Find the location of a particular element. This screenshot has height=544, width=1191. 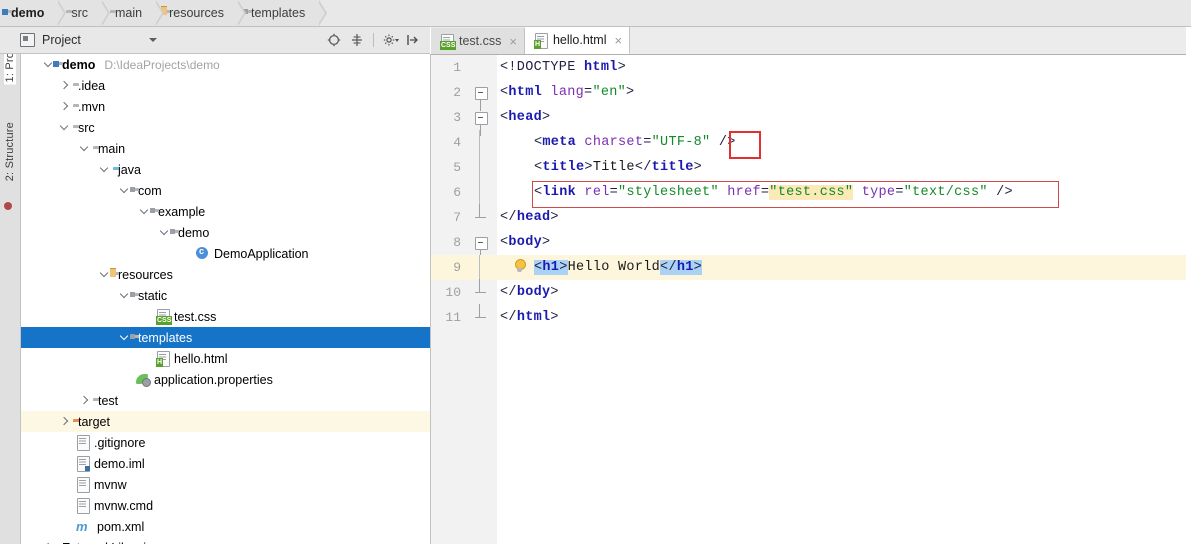

tree-label: pom.xml is located at coordinates (121, 526).